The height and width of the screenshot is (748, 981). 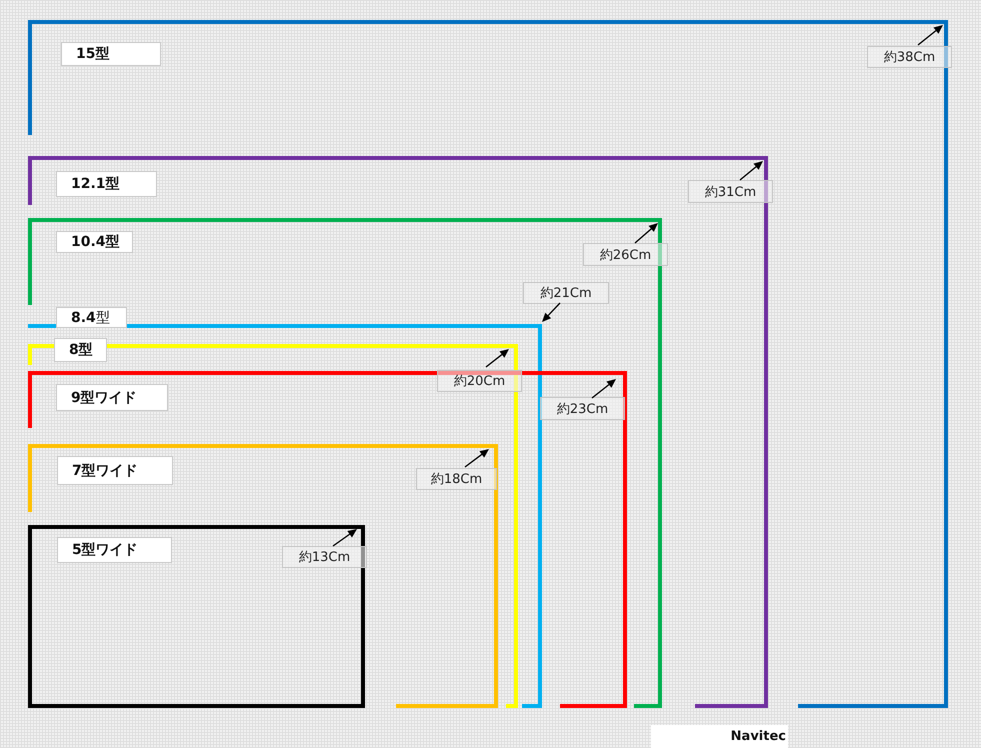 I want to click on dimension-label: 約18Cm, so click(x=456, y=479).